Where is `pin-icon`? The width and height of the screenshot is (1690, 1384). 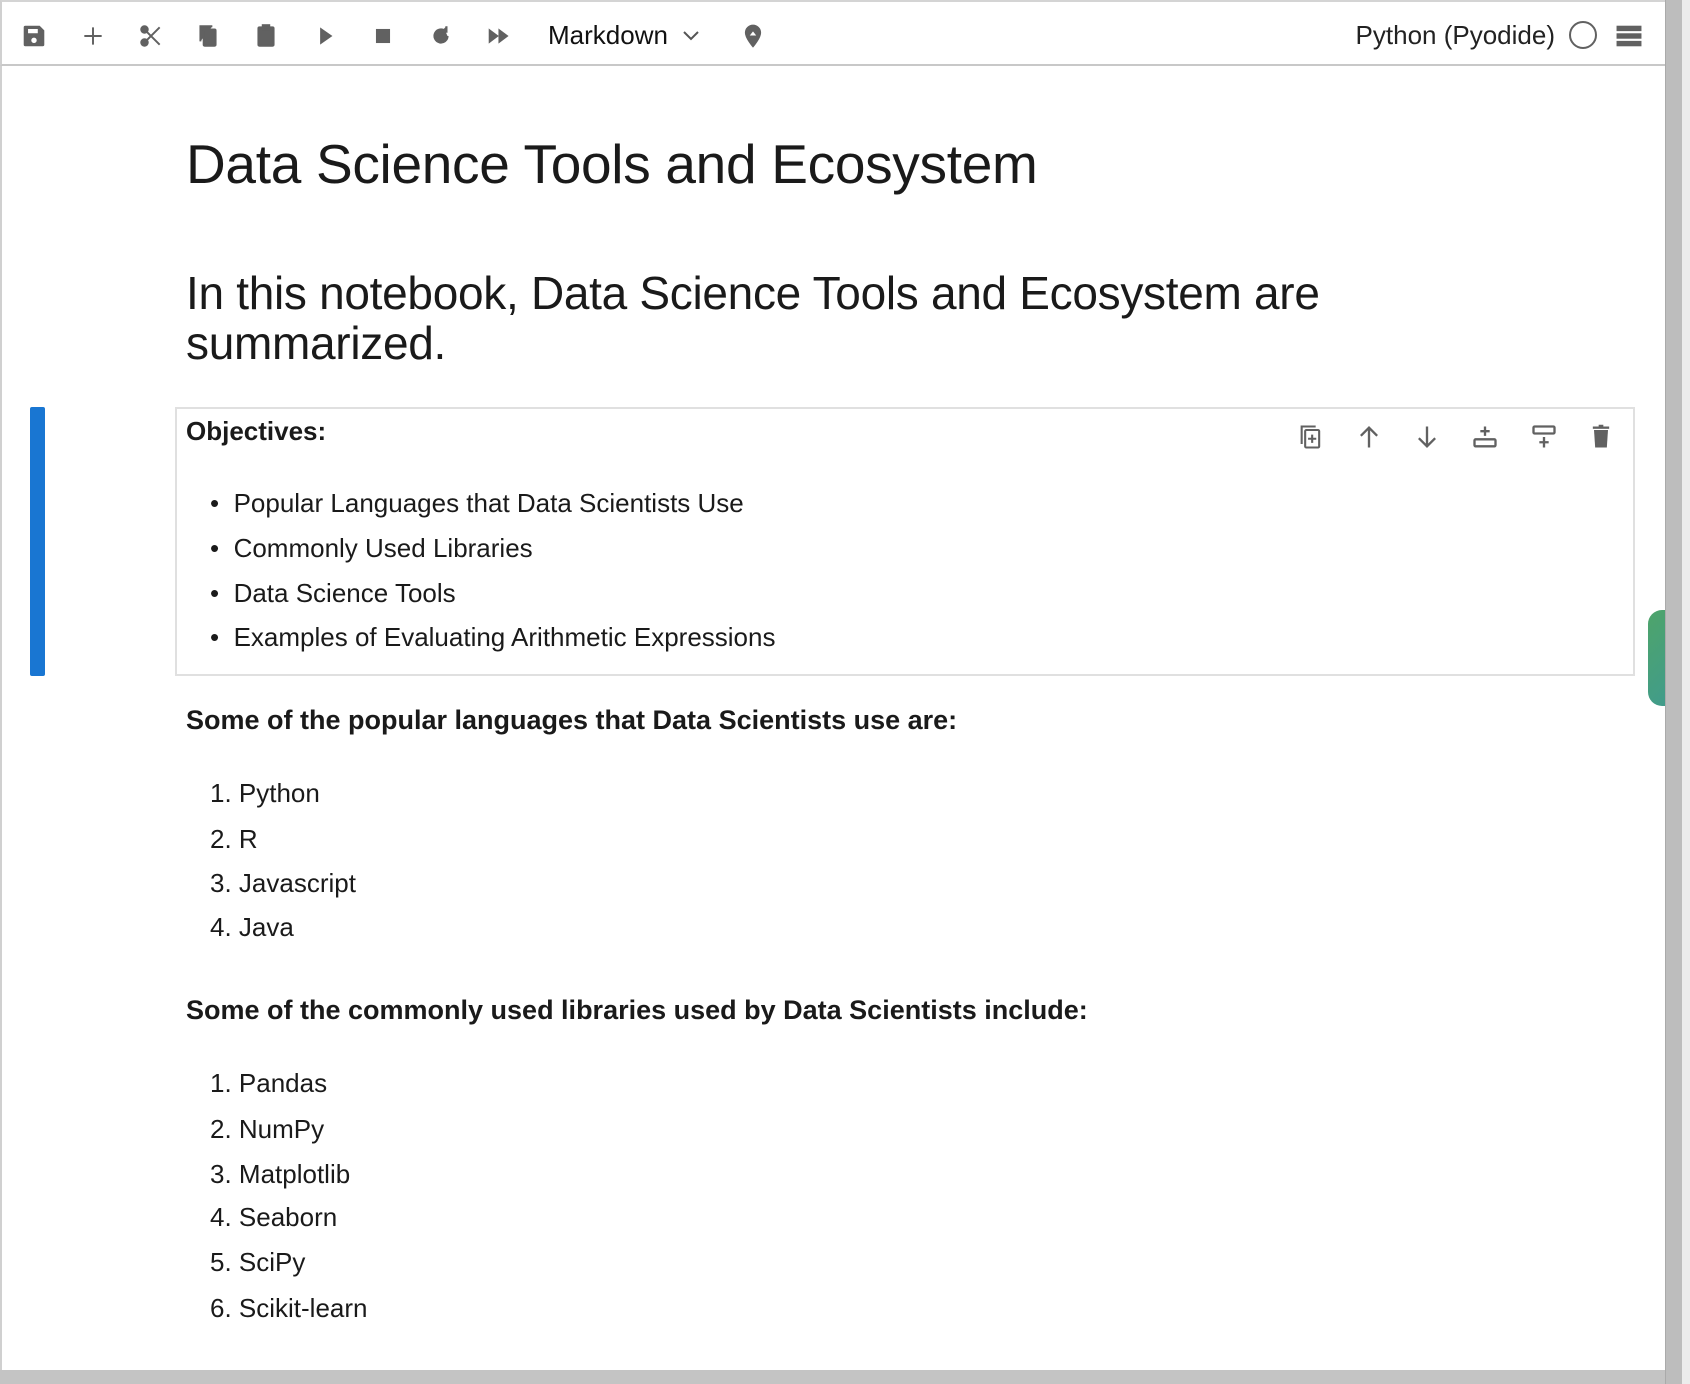 pin-icon is located at coordinates (753, 36).